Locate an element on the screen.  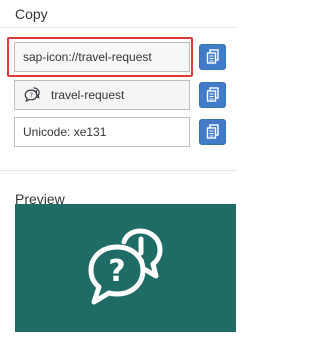
copy-icon-name-button is located at coordinates (212, 95).